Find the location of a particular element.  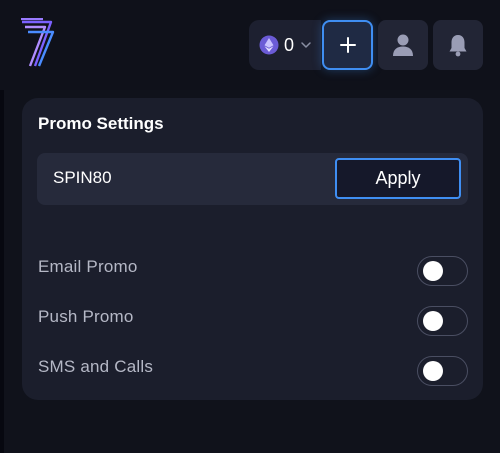

bell-icon is located at coordinates (458, 46).